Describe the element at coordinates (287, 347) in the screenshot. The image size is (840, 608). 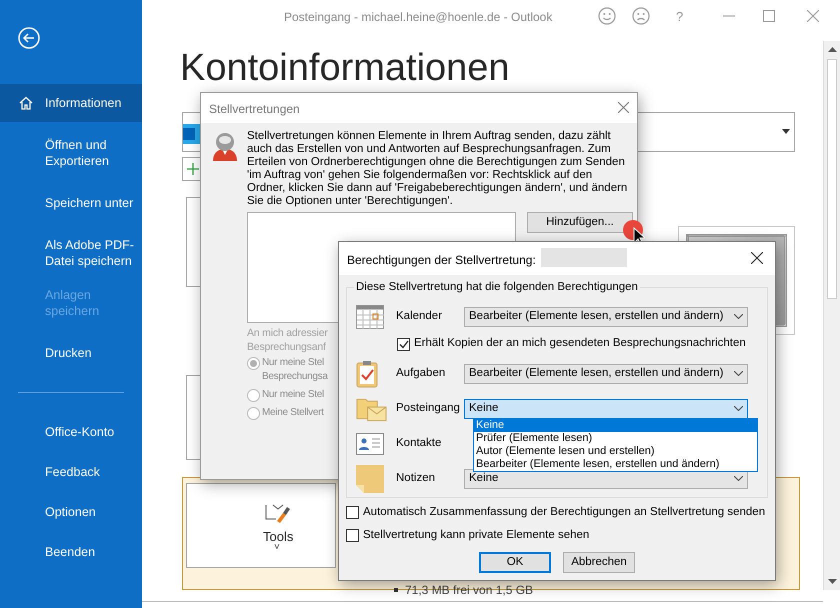
I see `section-label: Besprechungsanf` at that location.